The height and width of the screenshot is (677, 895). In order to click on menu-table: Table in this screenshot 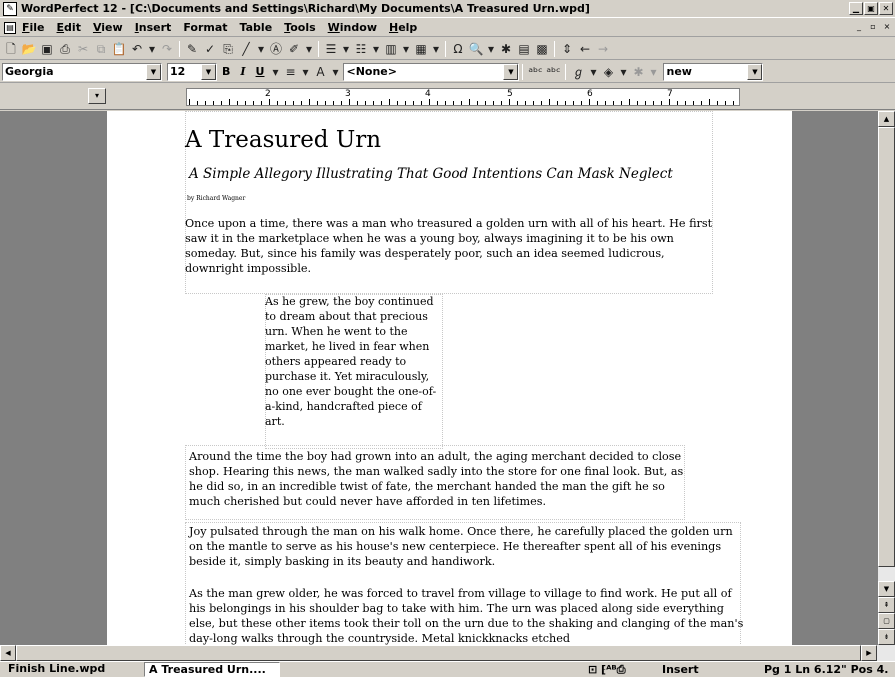, I will do `click(256, 27)`.